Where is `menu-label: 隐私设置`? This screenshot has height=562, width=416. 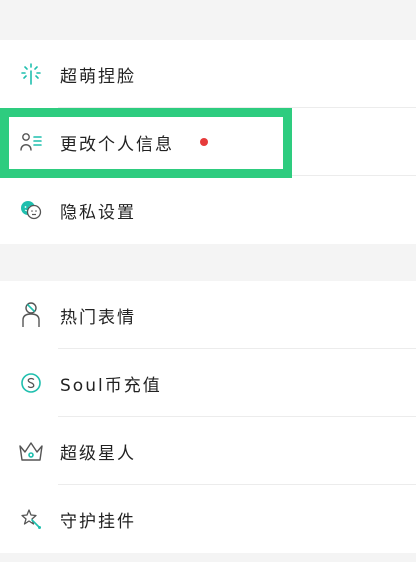
menu-label: 隐私设置 is located at coordinates (98, 212).